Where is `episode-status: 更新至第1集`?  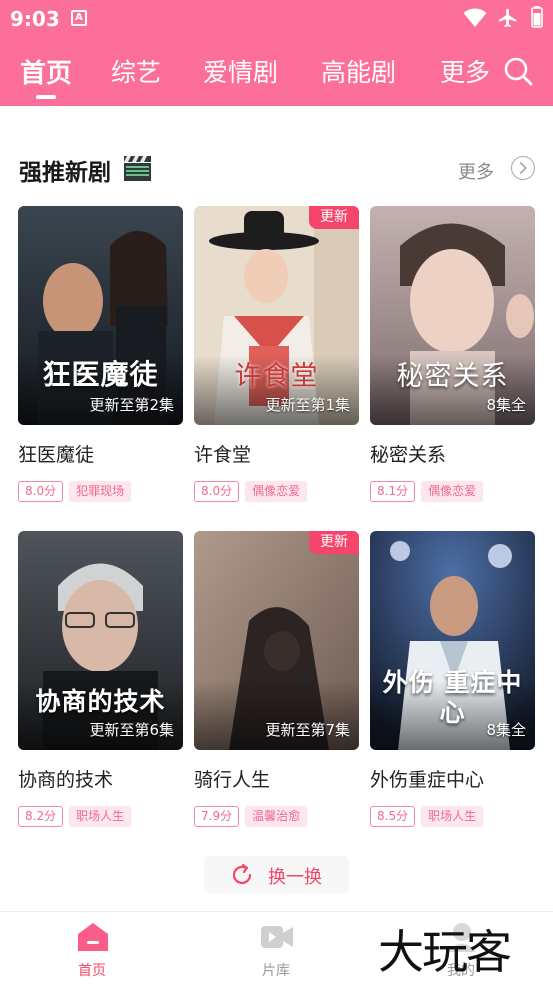 episode-status: 更新至第1集 is located at coordinates (307, 405).